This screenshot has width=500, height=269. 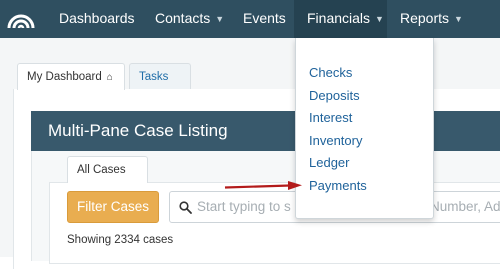 What do you see at coordinates (138, 130) in the screenshot?
I see `panel-title: Multi-Pane Case Listing` at bounding box center [138, 130].